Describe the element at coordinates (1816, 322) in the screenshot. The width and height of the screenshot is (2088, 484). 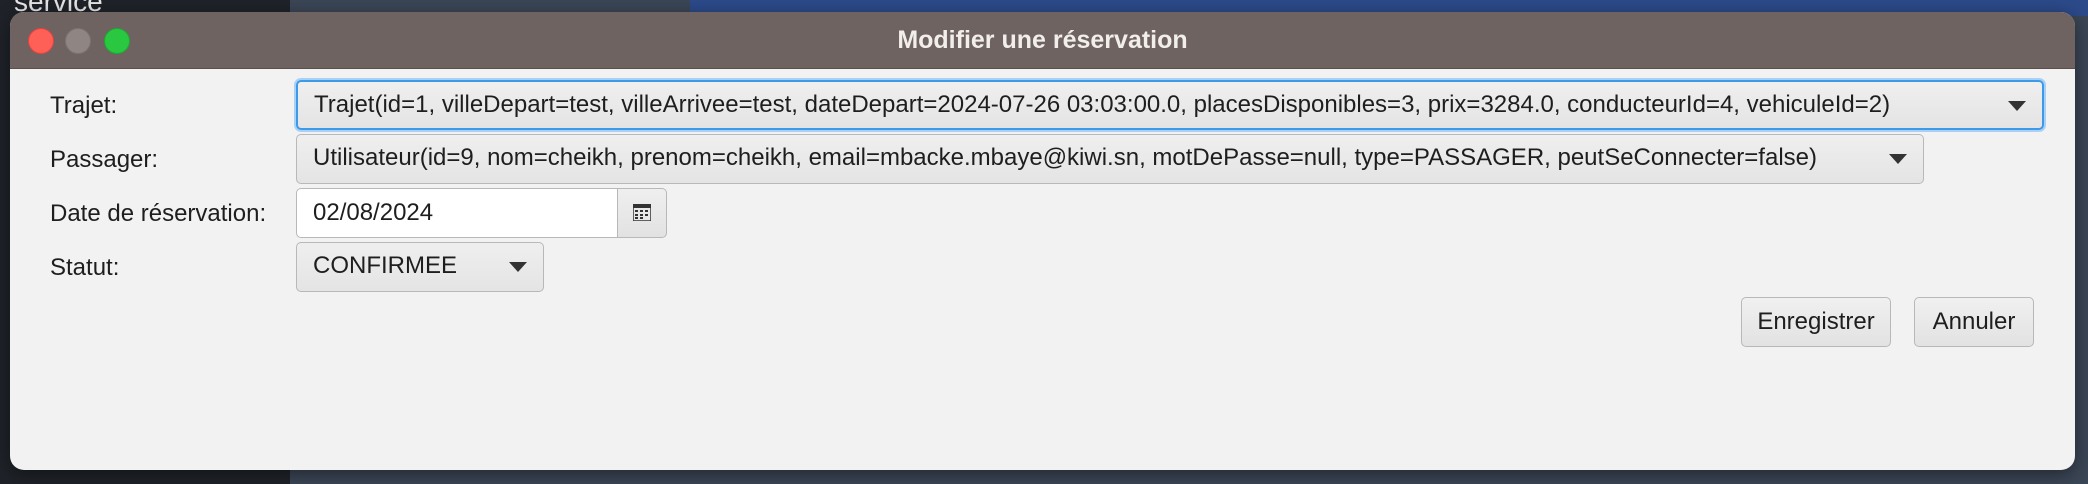
I see `save-button: Enregistrer` at that location.